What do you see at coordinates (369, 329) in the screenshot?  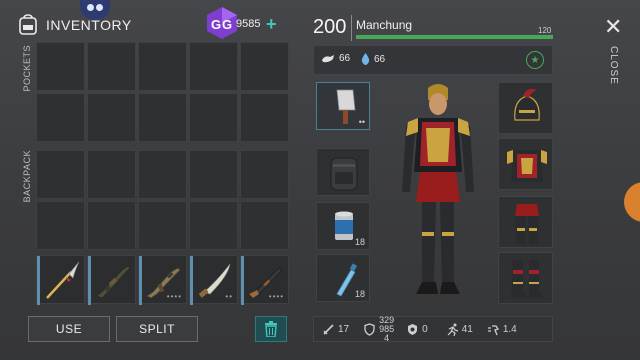 I see `shield-icon` at bounding box center [369, 329].